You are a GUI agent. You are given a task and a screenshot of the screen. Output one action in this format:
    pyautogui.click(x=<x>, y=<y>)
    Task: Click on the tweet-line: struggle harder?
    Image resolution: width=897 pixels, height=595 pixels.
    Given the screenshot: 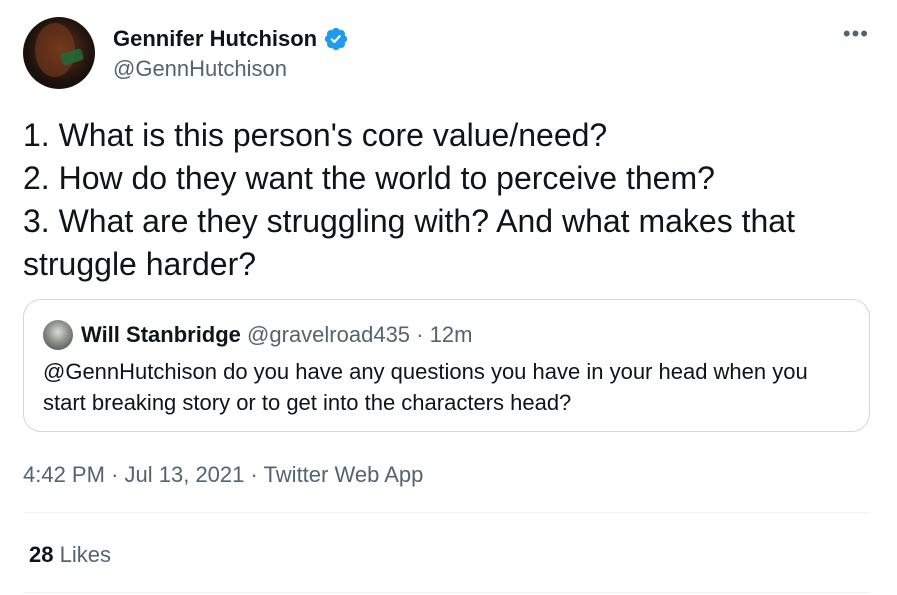 What is the action you would take?
    pyautogui.click(x=140, y=264)
    